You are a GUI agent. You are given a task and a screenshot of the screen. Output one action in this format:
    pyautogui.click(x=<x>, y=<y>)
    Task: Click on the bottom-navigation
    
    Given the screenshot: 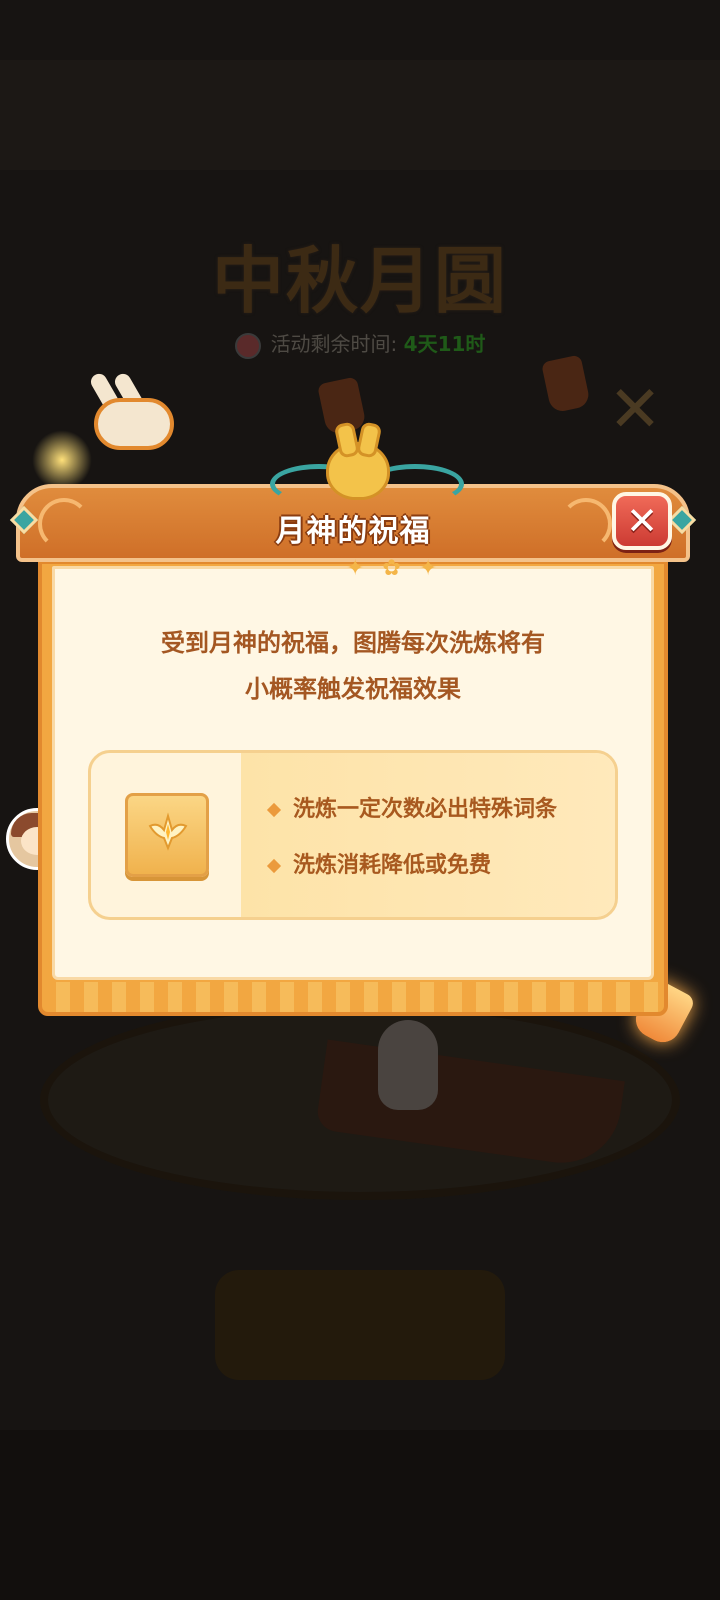 What is the action you would take?
    pyautogui.click(x=360, y=1515)
    